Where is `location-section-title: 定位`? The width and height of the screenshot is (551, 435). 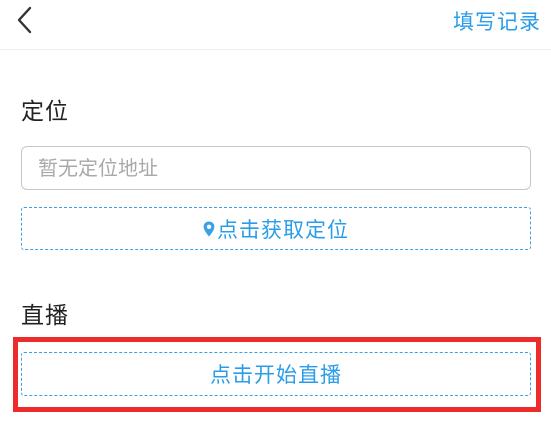
location-section-title: 定位 is located at coordinates (45, 112).